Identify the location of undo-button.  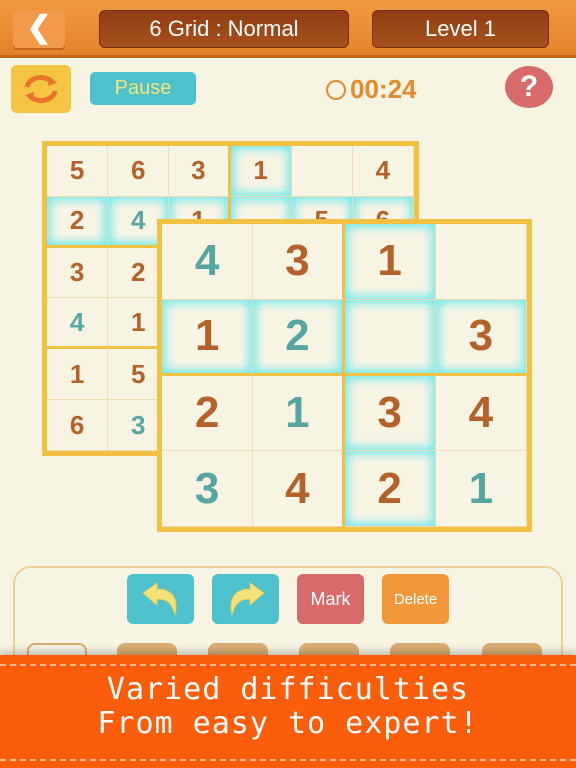
(160, 599).